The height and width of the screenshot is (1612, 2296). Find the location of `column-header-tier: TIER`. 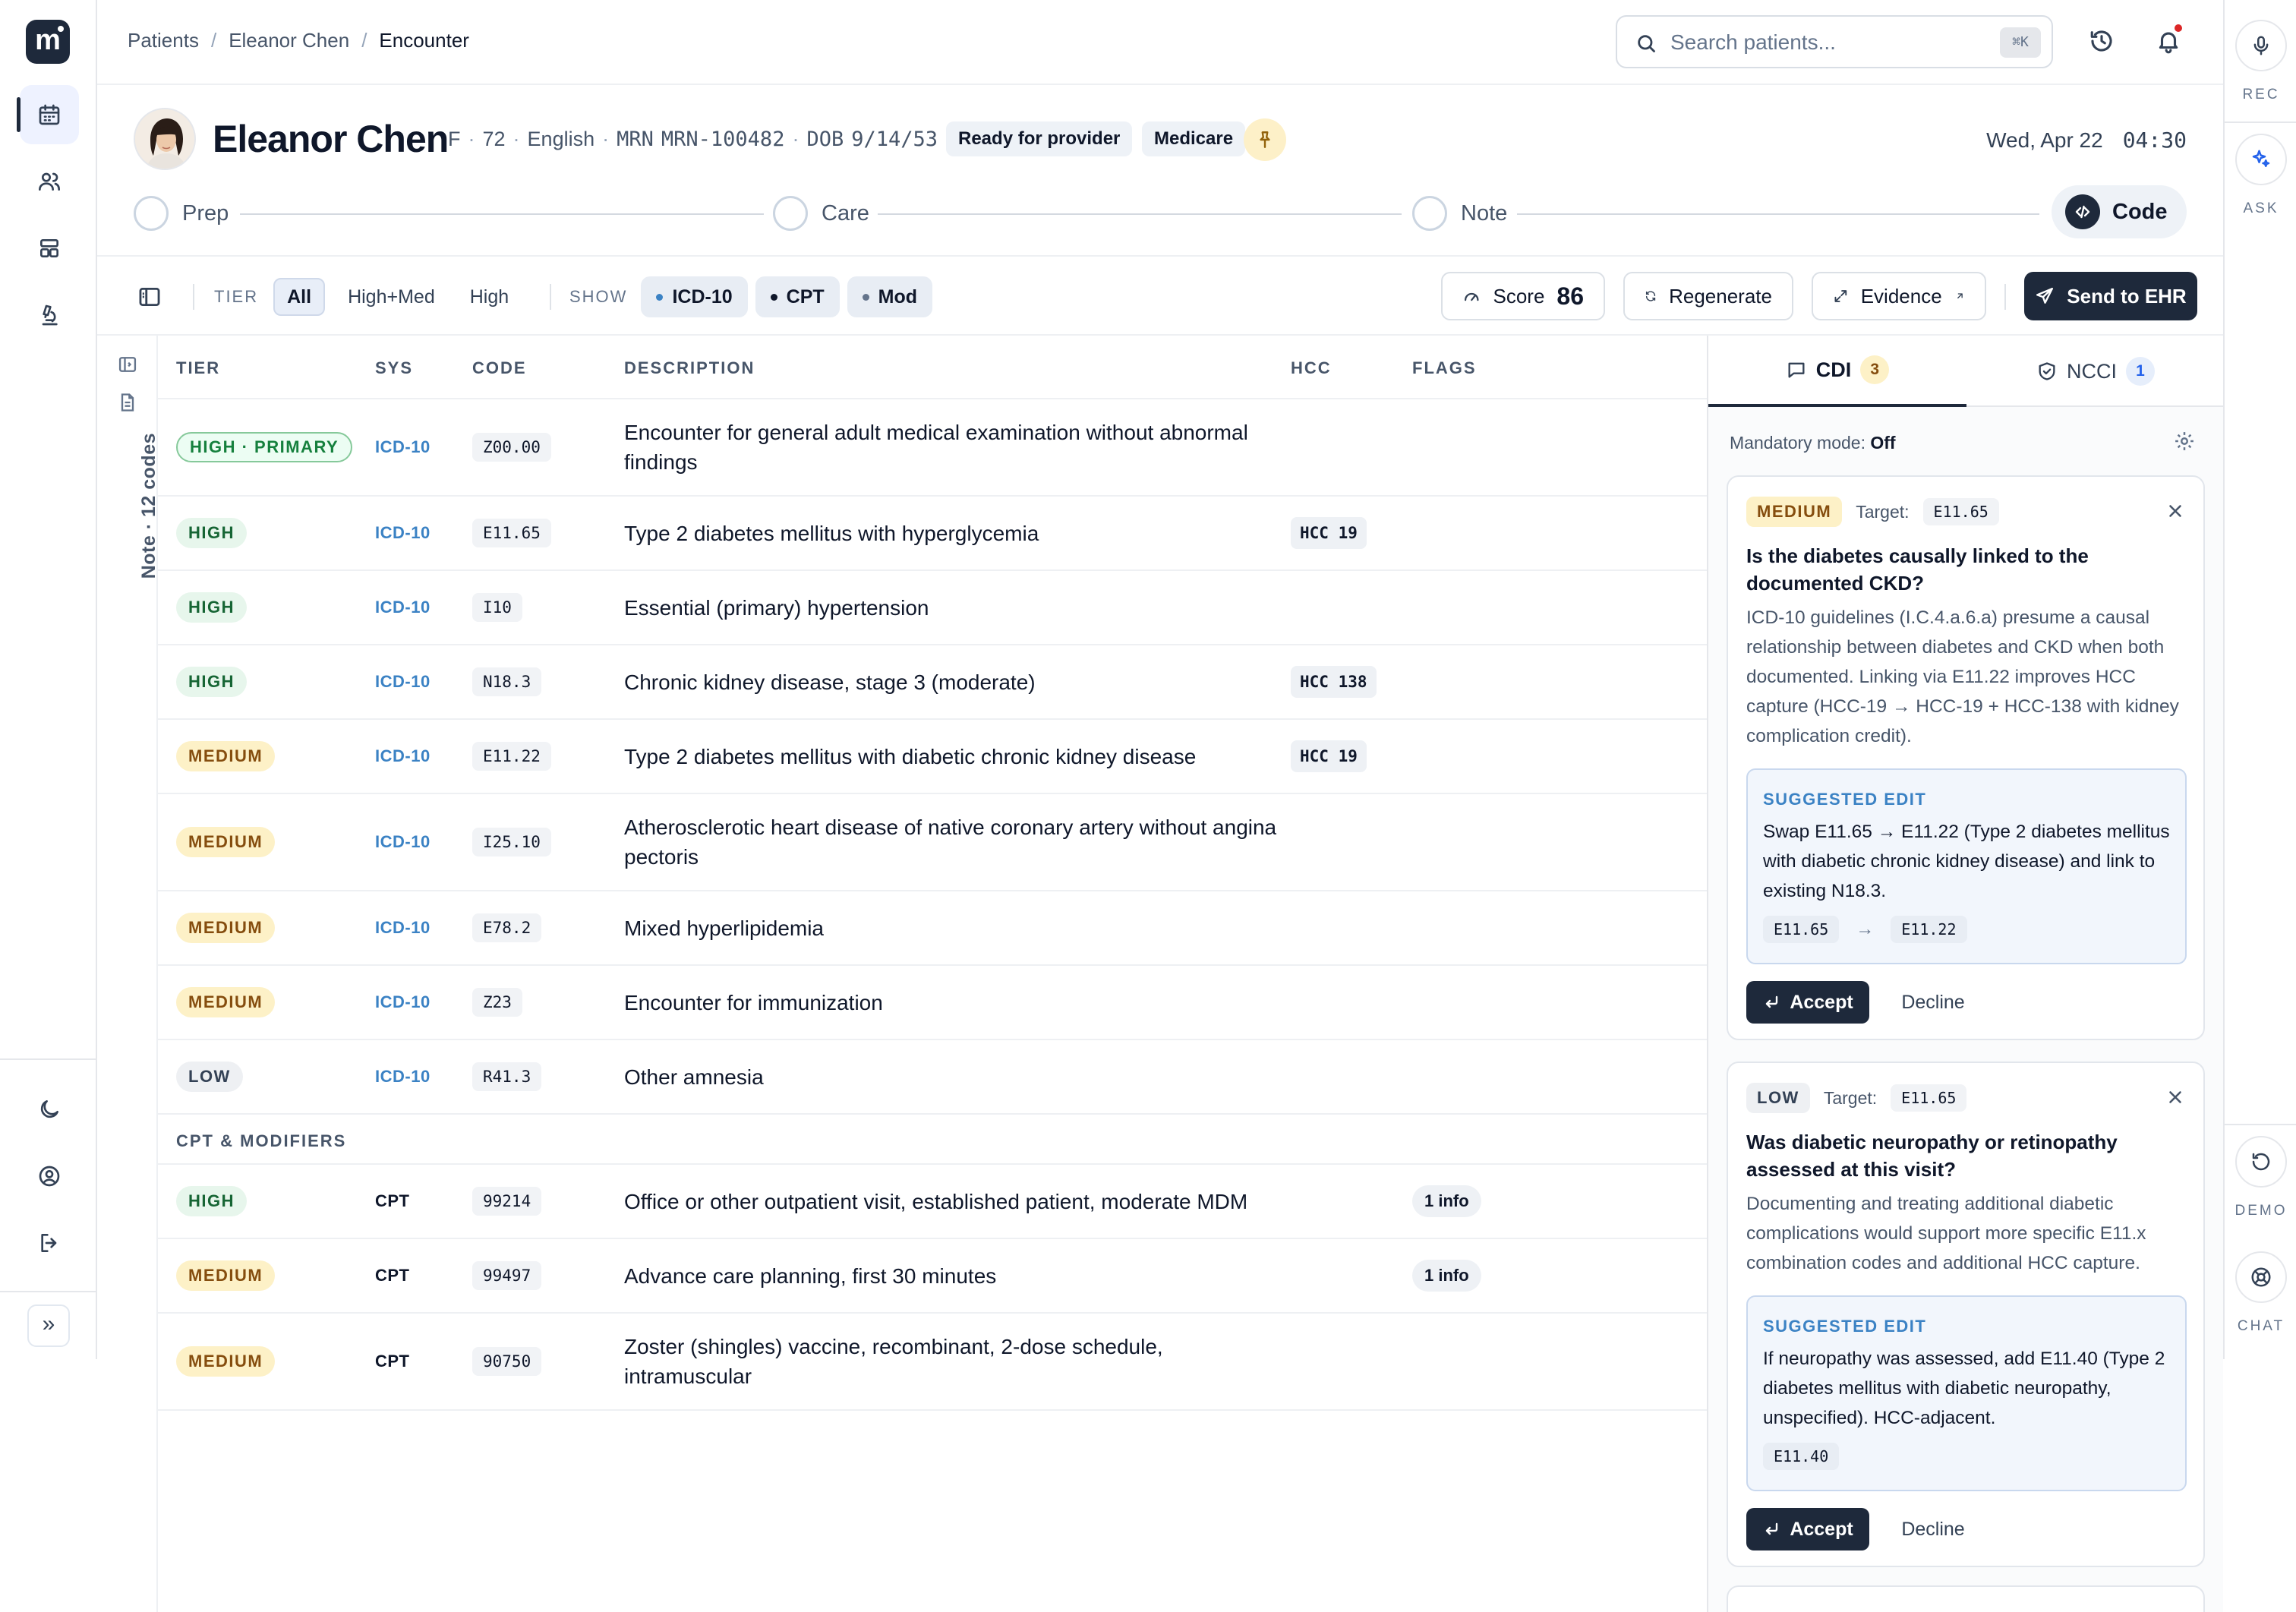

column-header-tier: TIER is located at coordinates (198, 368).